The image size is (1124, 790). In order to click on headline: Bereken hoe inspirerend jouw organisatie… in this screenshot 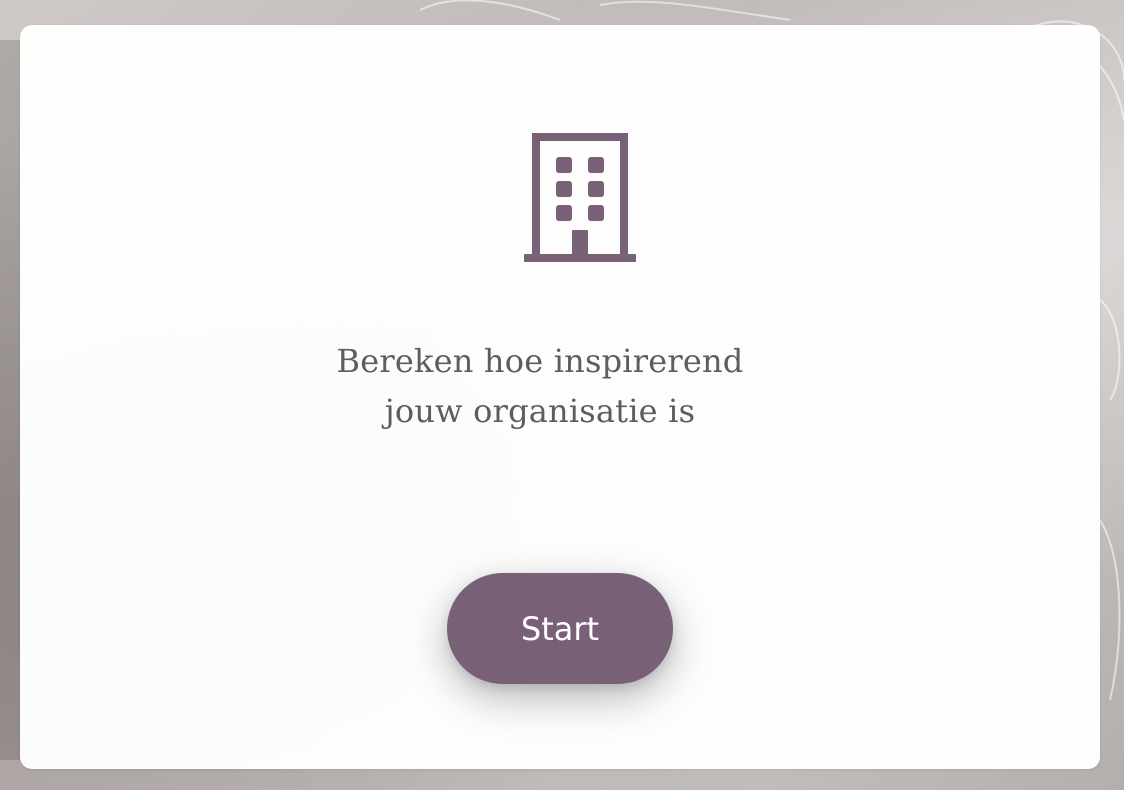, I will do `click(540, 386)`.